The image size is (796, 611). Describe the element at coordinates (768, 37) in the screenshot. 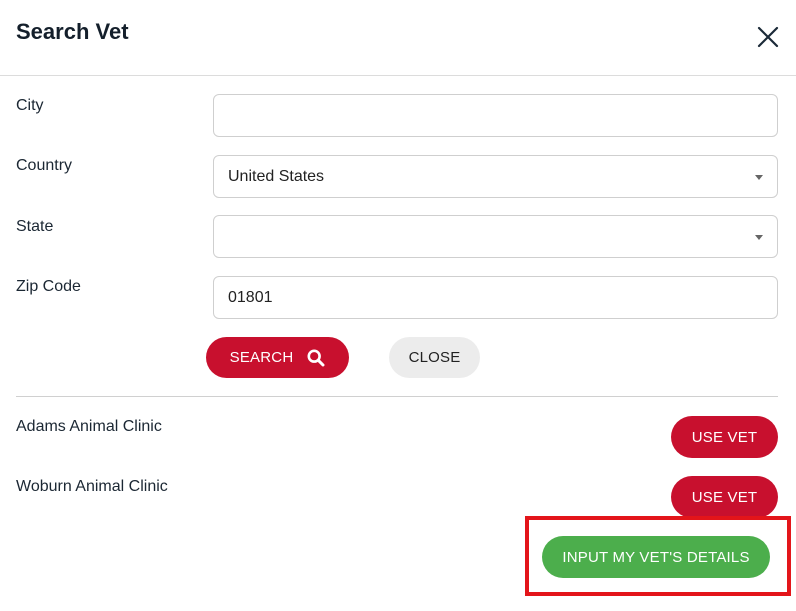

I see `close-icon` at that location.